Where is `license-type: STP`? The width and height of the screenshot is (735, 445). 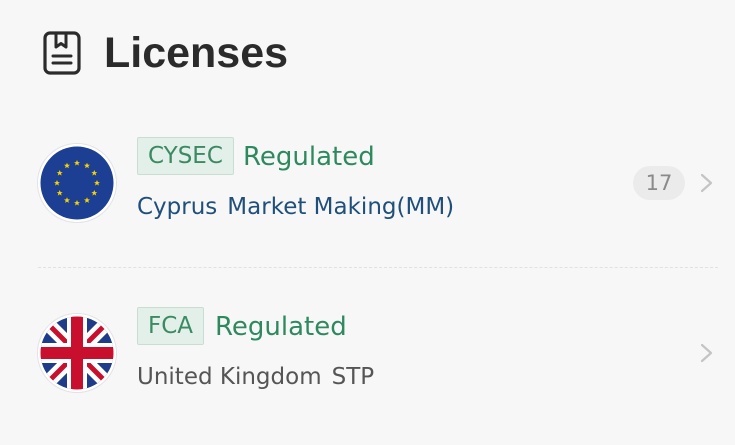 license-type: STP is located at coordinates (353, 377).